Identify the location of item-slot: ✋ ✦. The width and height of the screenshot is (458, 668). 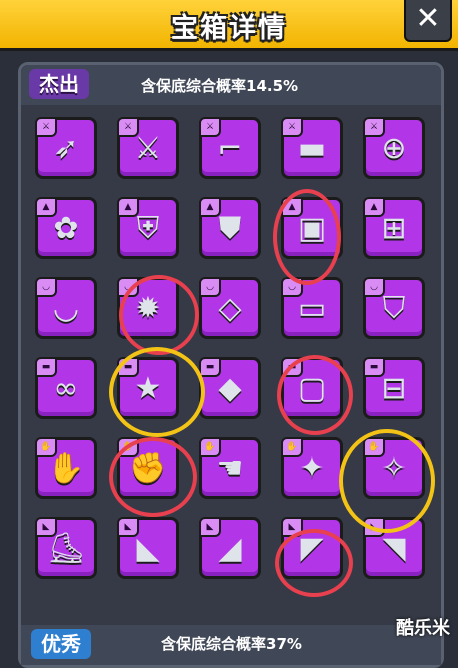
(312, 468).